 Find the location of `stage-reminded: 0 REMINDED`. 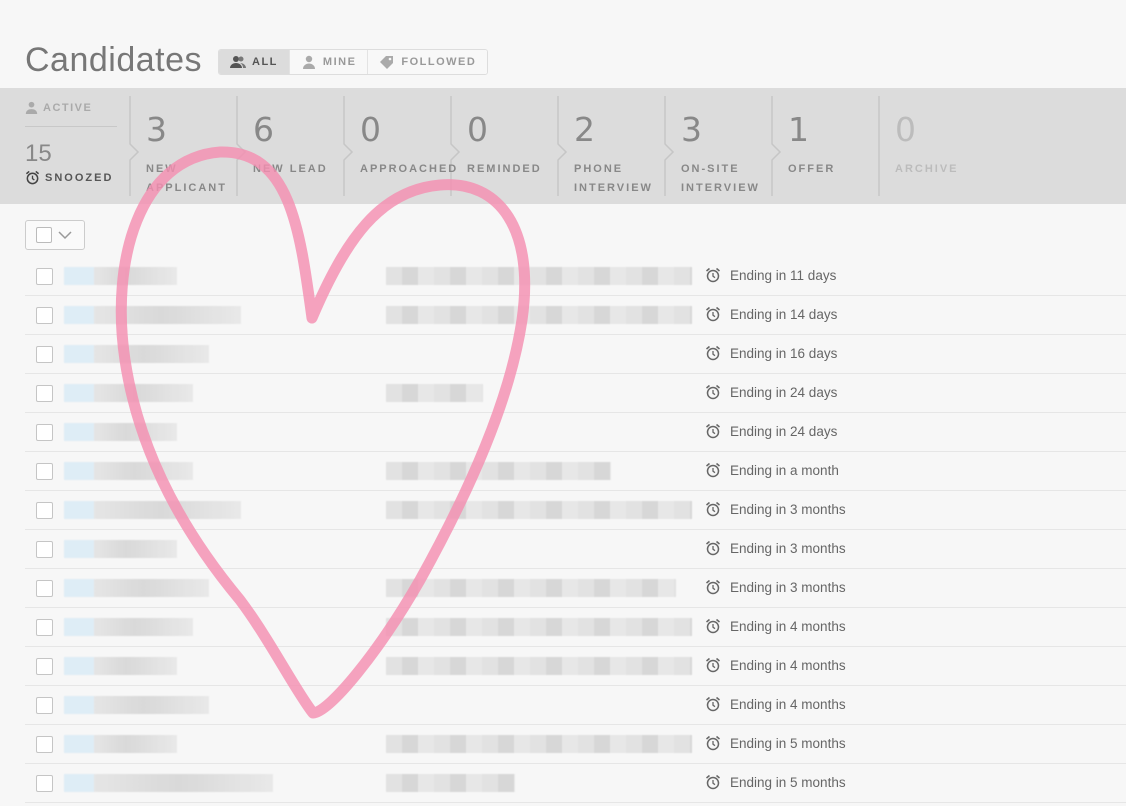

stage-reminded: 0 REMINDED is located at coordinates (512, 146).